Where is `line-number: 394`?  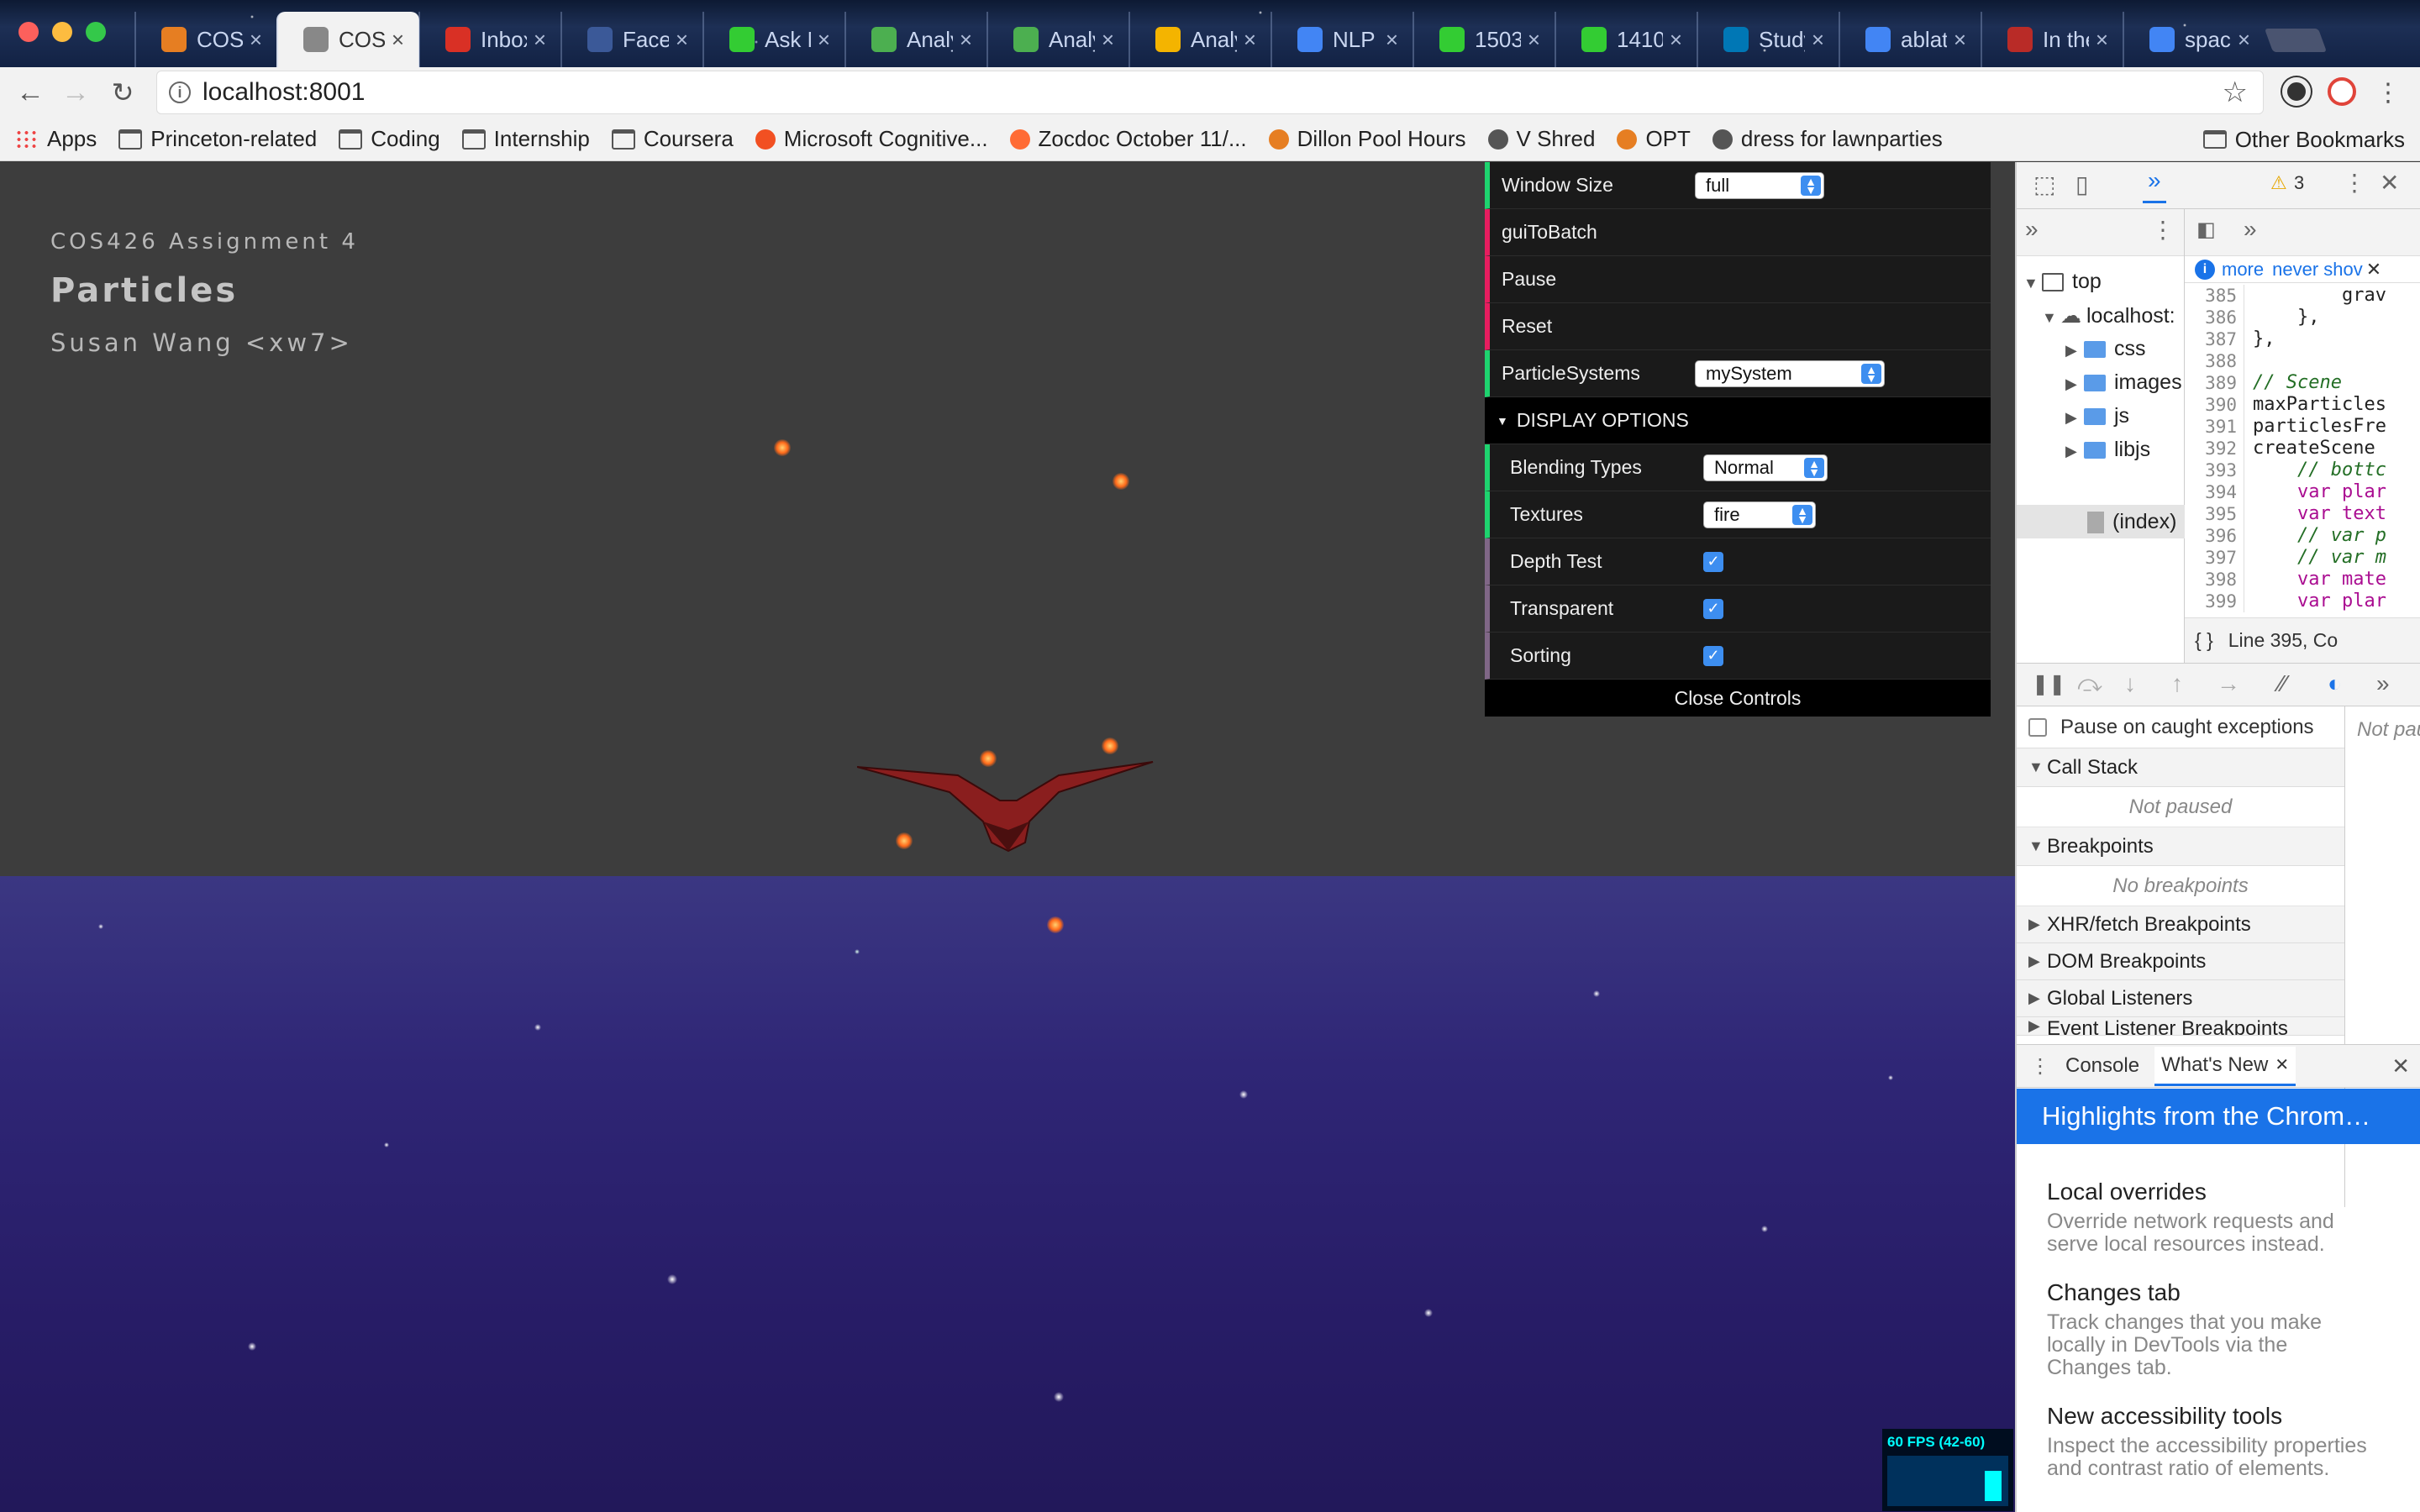
line-number: 394 is located at coordinates (2211, 492).